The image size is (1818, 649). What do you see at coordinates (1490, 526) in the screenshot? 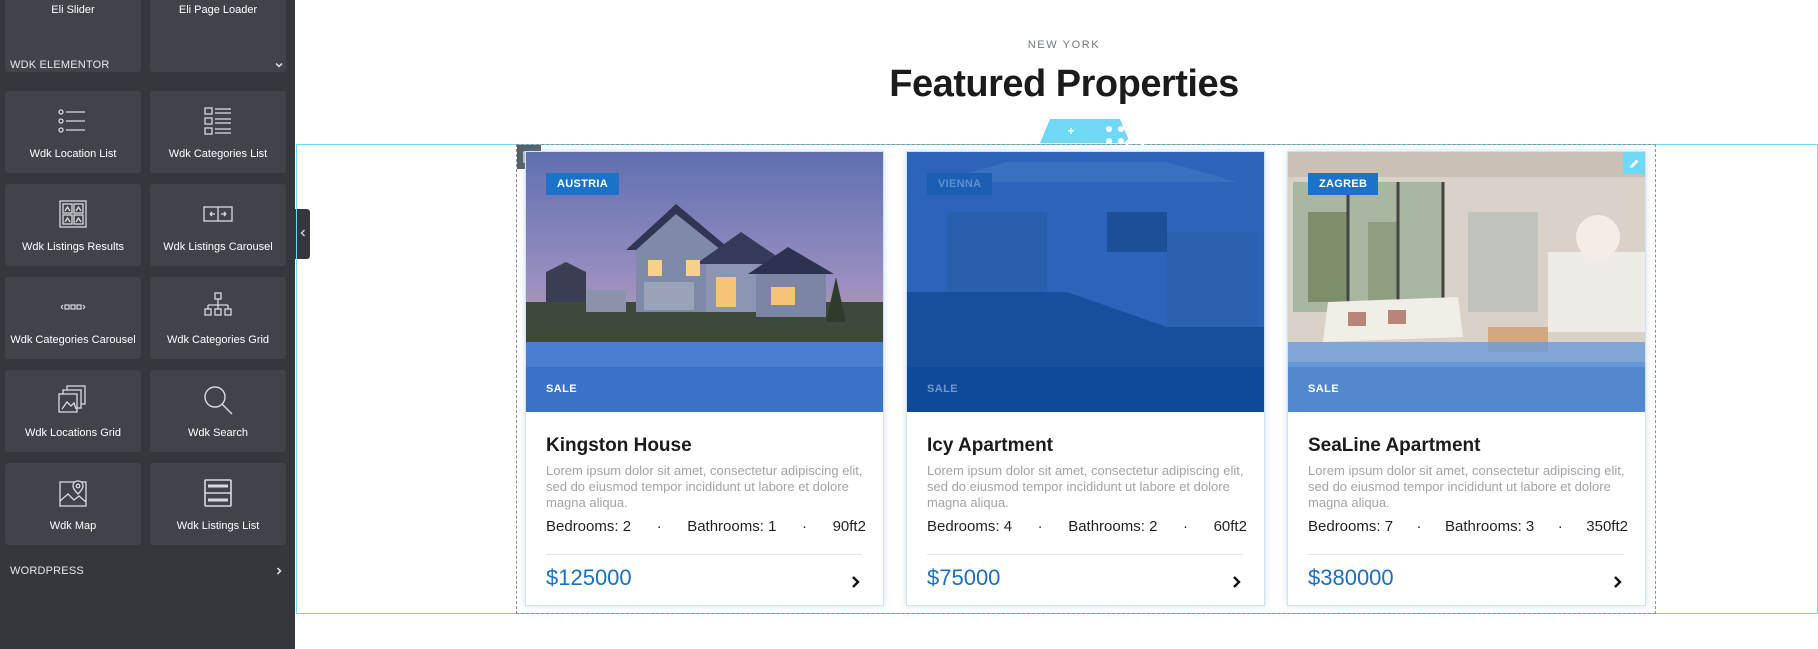
I see `bathrooms-count: Bathrooms: 3` at bounding box center [1490, 526].